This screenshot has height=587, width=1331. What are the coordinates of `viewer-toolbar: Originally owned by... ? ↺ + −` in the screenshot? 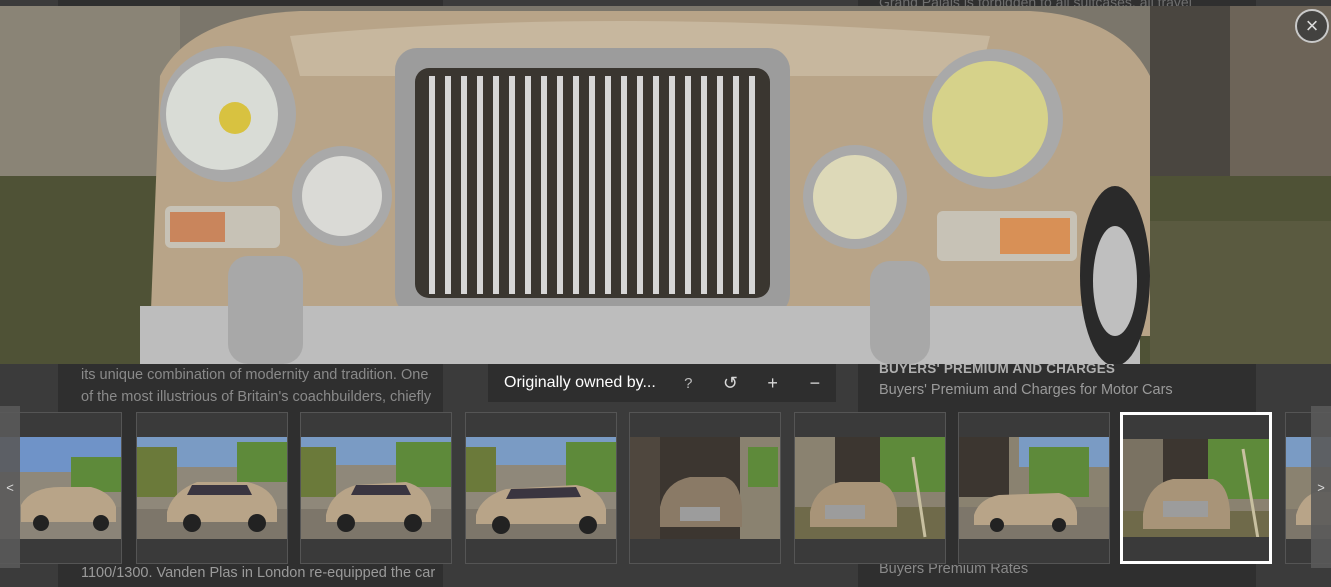 It's located at (662, 383).